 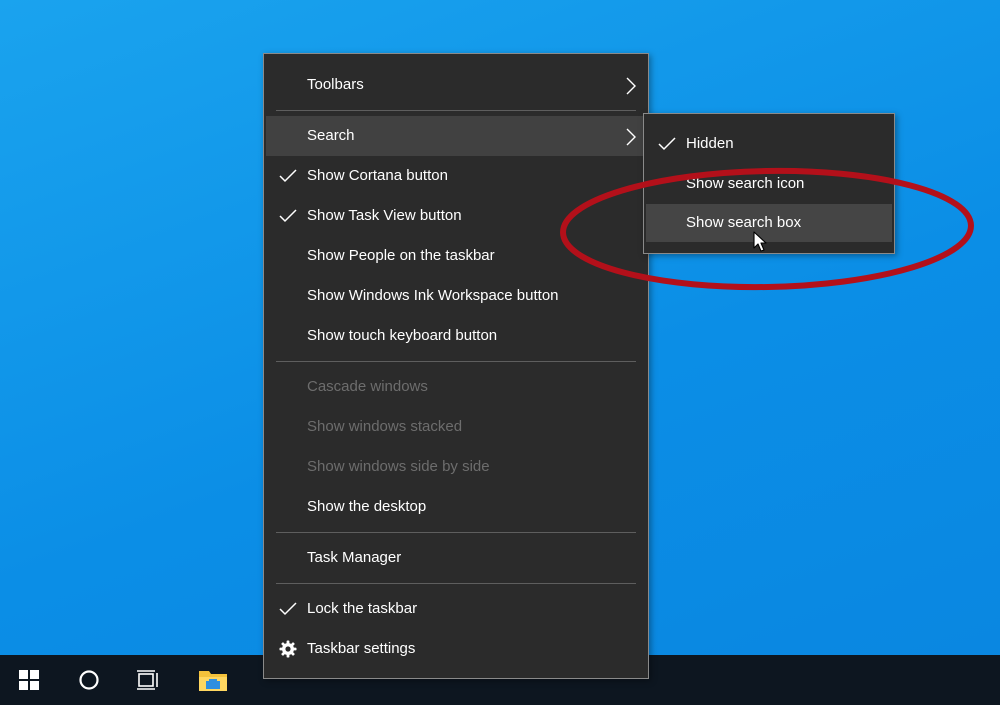 I want to click on menu-item-label: Show the desktop, so click(x=367, y=506).